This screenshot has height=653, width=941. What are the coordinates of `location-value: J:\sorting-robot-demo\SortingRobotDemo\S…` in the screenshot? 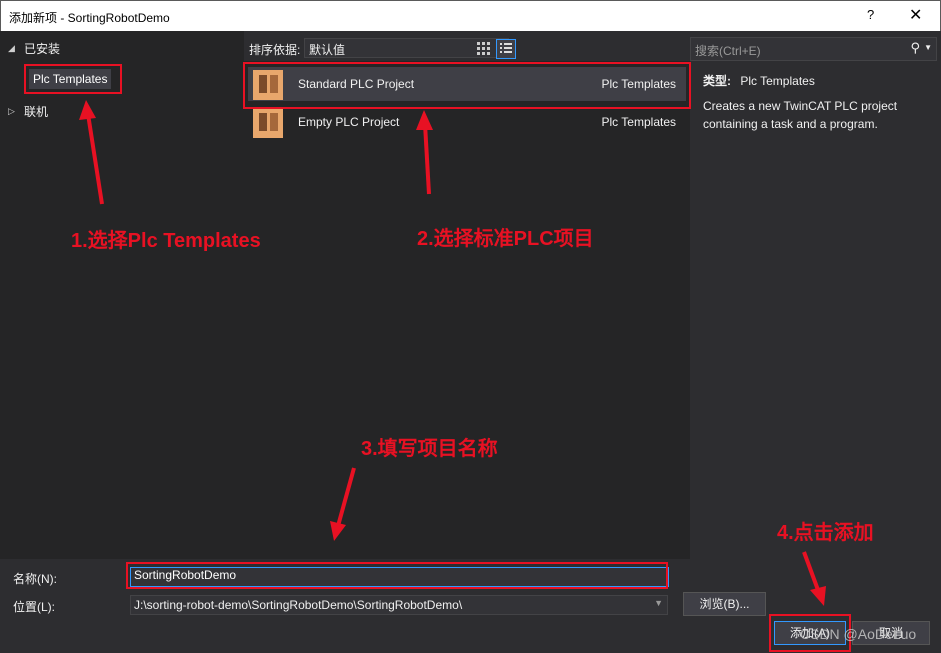 It's located at (298, 605).